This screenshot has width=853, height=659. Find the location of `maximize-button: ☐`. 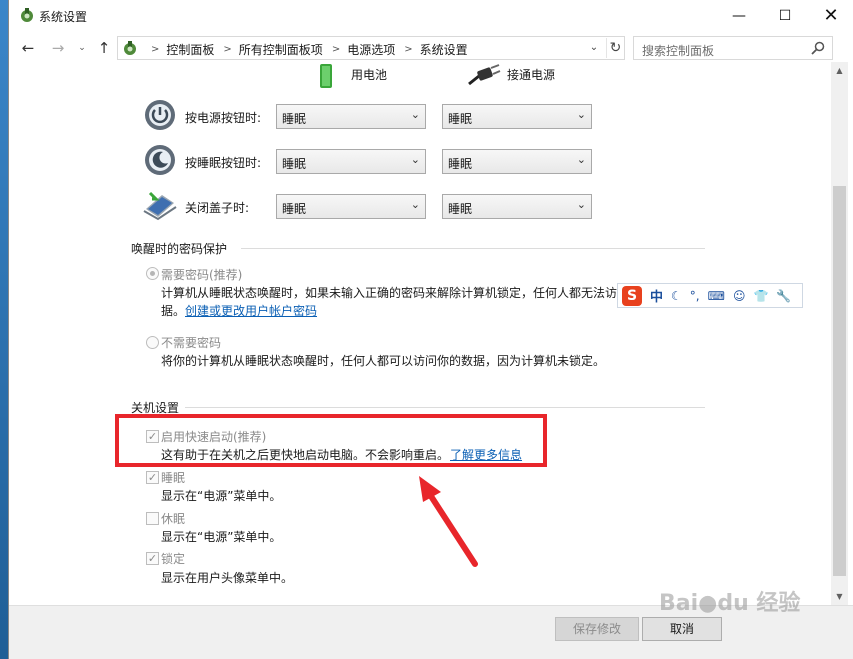

maximize-button: ☐ is located at coordinates (785, 15).